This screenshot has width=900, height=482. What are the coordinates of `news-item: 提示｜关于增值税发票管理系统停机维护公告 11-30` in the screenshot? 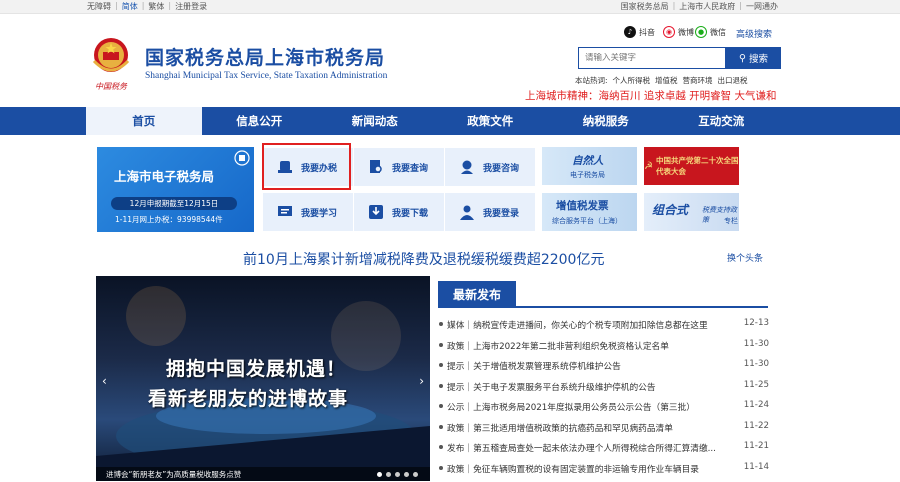 It's located at (604, 369).